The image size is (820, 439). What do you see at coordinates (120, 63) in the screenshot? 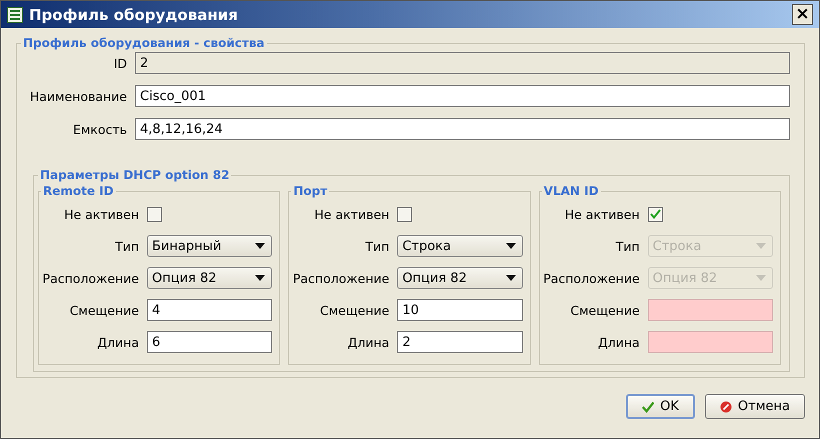
I see `field-label: ID` at bounding box center [120, 63].